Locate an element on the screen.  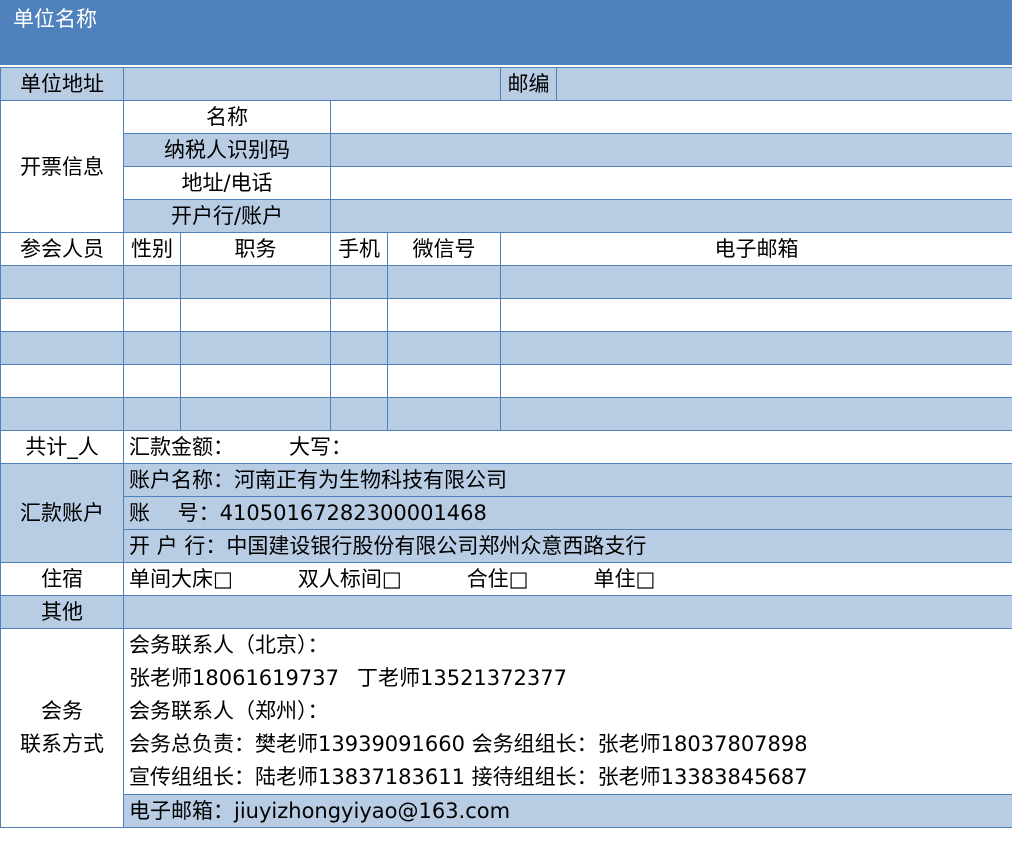
invoice-row-bank: 开户行/账户 is located at coordinates (506, 216).